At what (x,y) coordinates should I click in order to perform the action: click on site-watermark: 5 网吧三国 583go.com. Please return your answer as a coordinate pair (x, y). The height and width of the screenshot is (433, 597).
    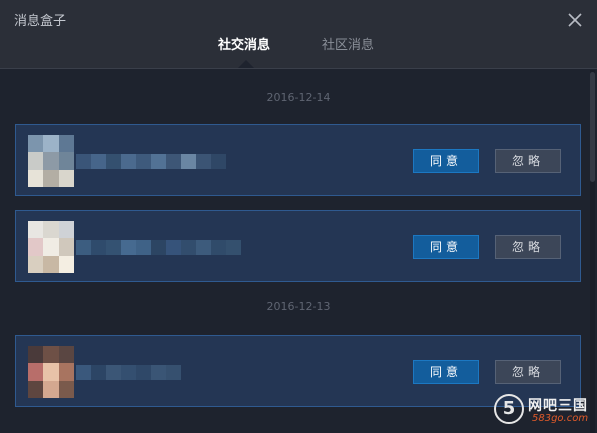
    Looking at the image, I should click on (544, 411).